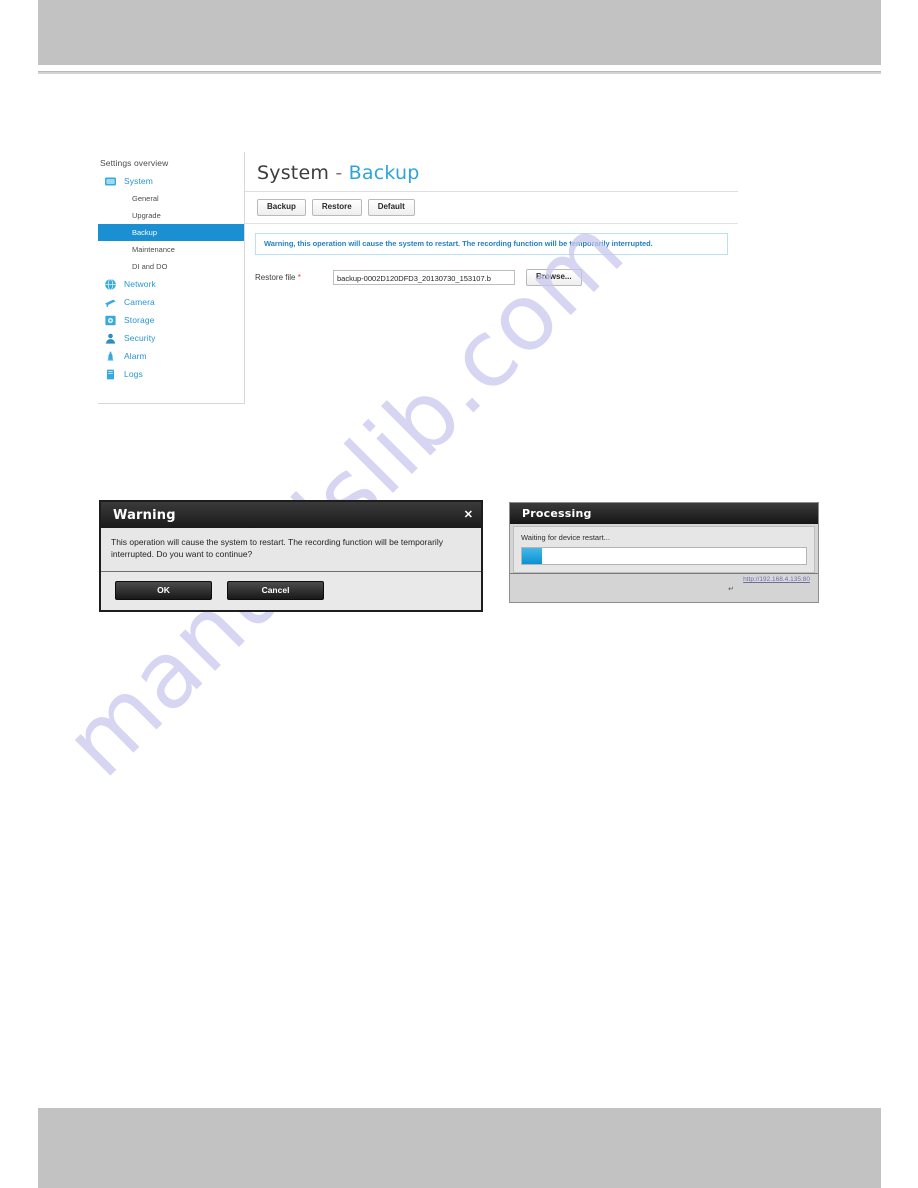  I want to click on sidebar-item-label: Storage, so click(139, 320).